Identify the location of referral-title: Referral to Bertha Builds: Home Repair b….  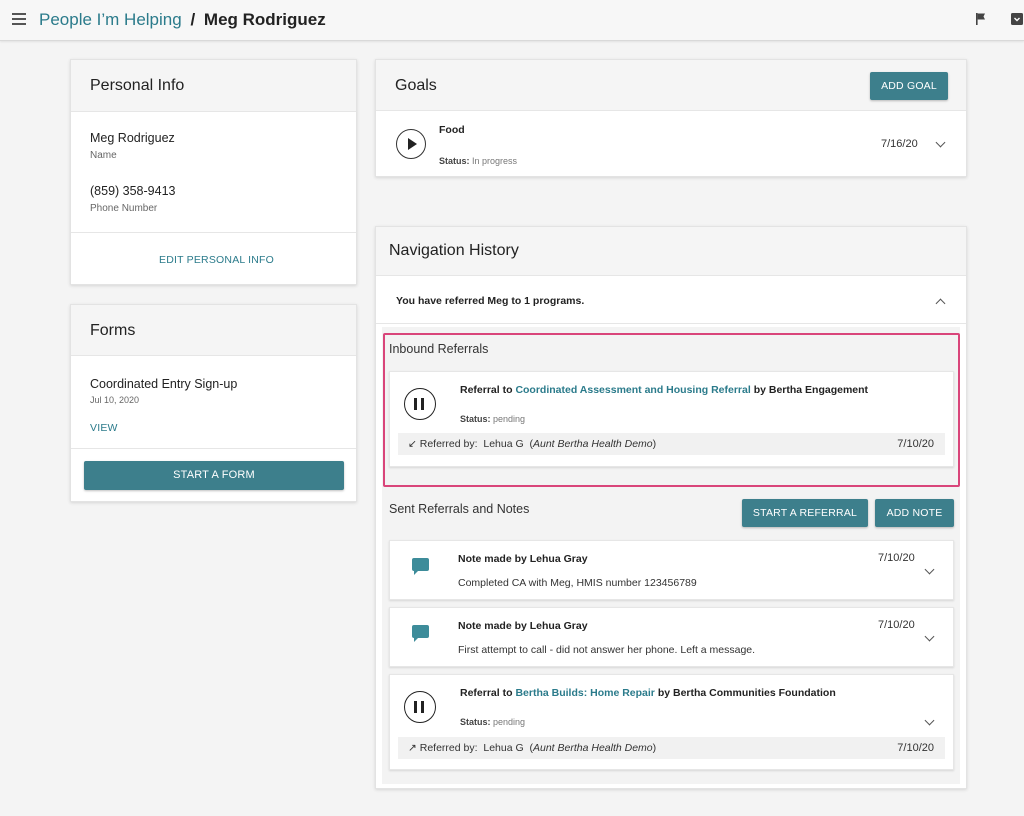
(648, 693).